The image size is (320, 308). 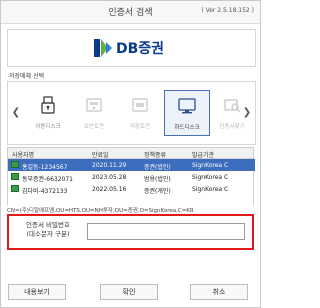 What do you see at coordinates (140, 105) in the screenshot?
I see `storage-token-icon` at bounding box center [140, 105].